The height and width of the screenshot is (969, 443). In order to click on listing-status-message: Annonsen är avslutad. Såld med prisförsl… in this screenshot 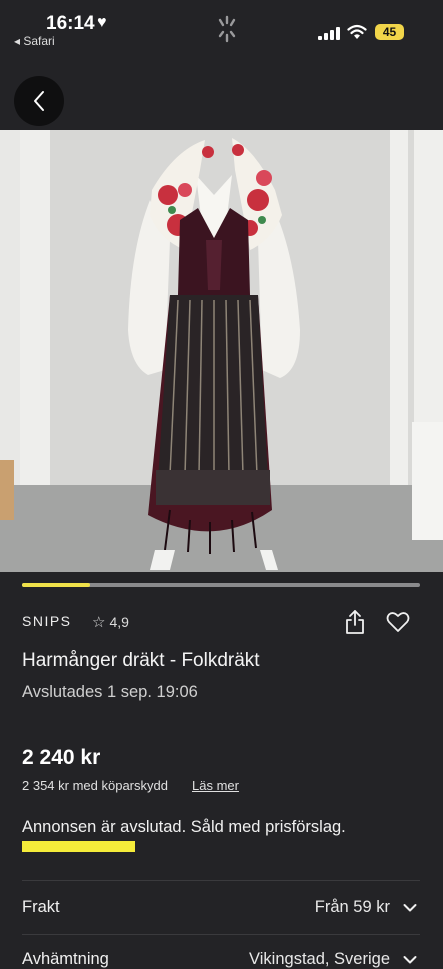, I will do `click(184, 827)`.